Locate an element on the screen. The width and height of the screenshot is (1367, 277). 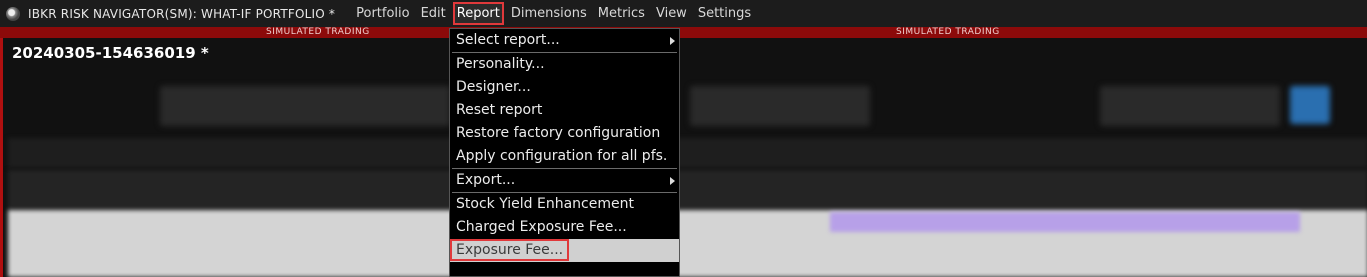
menu-item-label: Apply configuration for all pfs. is located at coordinates (562, 156).